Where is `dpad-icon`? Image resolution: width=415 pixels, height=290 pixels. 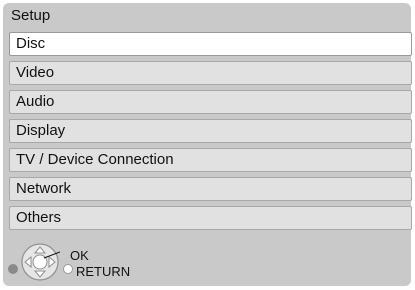
dpad-icon is located at coordinates (40, 262).